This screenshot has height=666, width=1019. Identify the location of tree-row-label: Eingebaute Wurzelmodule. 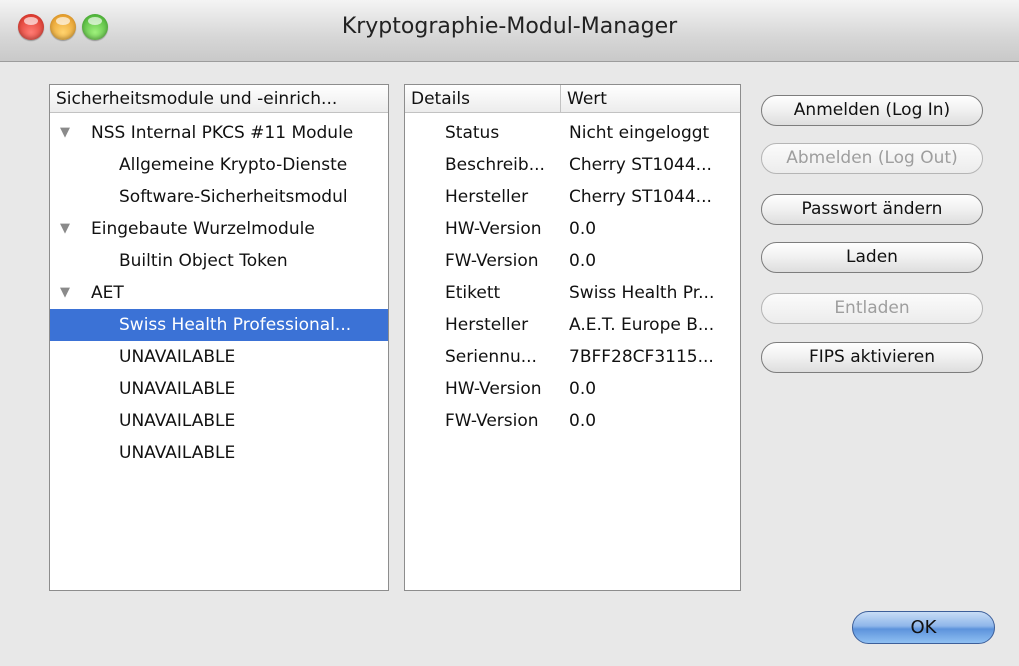
(203, 229).